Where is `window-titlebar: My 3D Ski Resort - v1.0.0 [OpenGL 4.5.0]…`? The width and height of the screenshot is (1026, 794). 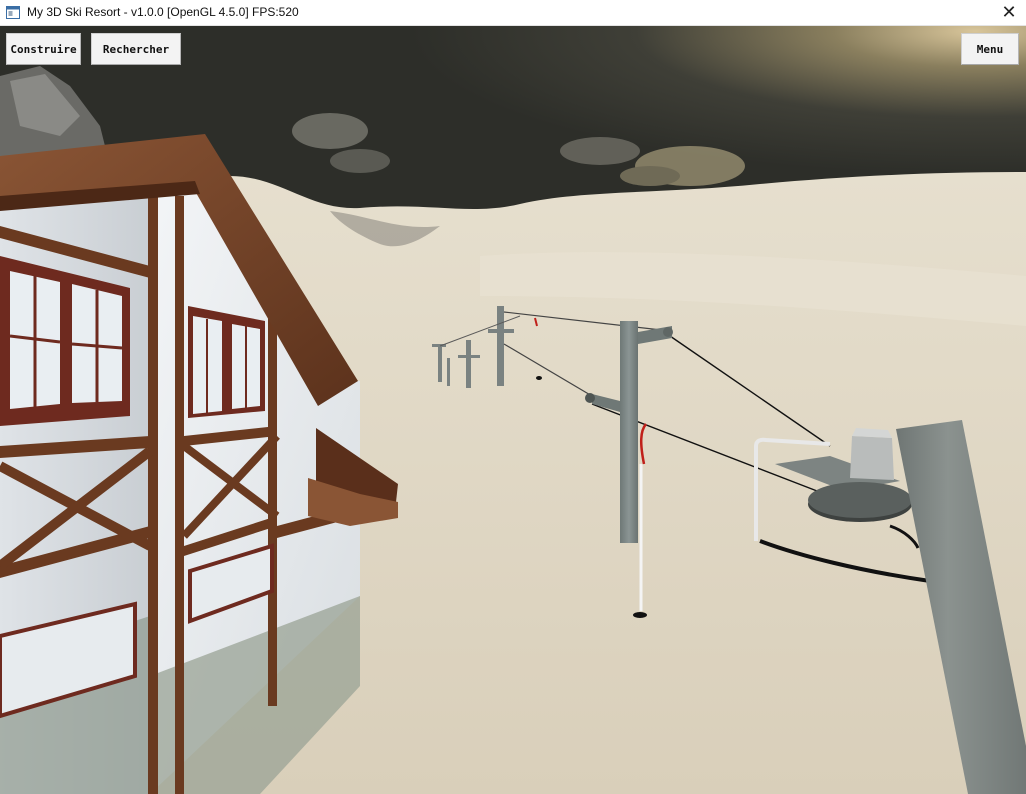
window-titlebar: My 3D Ski Resort - v1.0.0 [OpenGL 4.5.0]… is located at coordinates (513, 13).